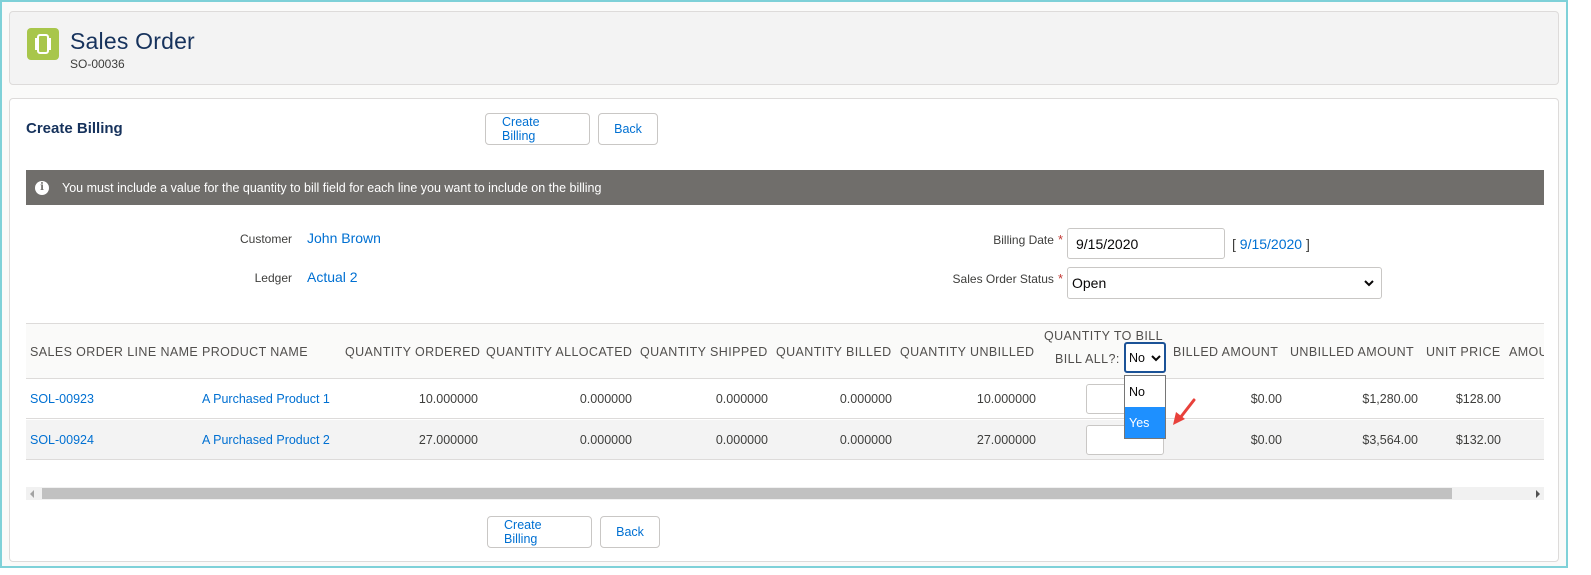 The width and height of the screenshot is (1591, 575). I want to click on col-unit-price: UNIT PRICE, so click(1463, 352).